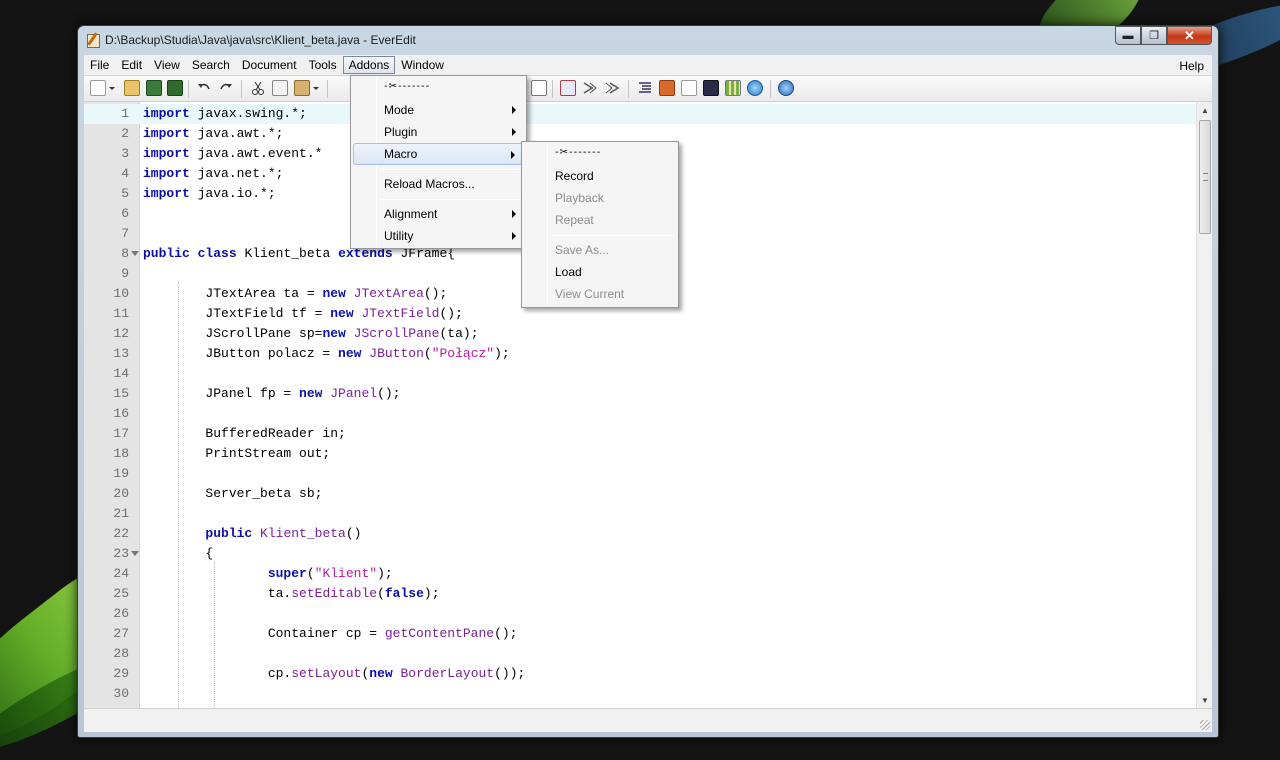 This screenshot has height=760, width=1280. I want to click on menu-item-mode: Mode, so click(438, 110).